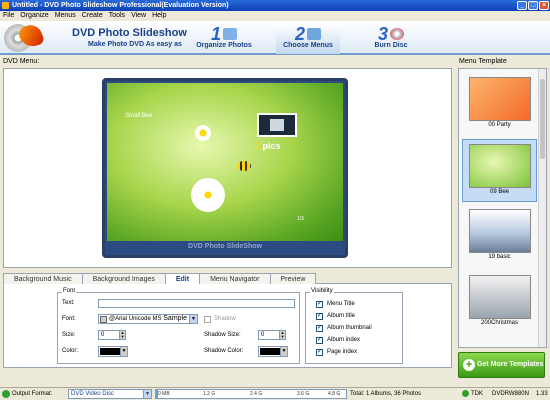 The width and height of the screenshot is (550, 400). I want to click on maximize-button: □, so click(533, 5).